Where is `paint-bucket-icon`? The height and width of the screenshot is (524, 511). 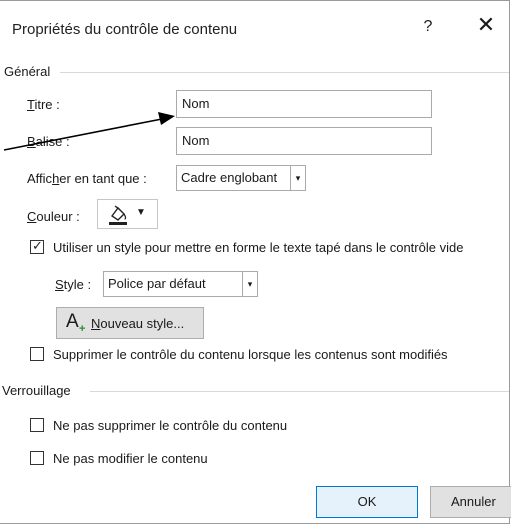 paint-bucket-icon is located at coordinates (118, 215).